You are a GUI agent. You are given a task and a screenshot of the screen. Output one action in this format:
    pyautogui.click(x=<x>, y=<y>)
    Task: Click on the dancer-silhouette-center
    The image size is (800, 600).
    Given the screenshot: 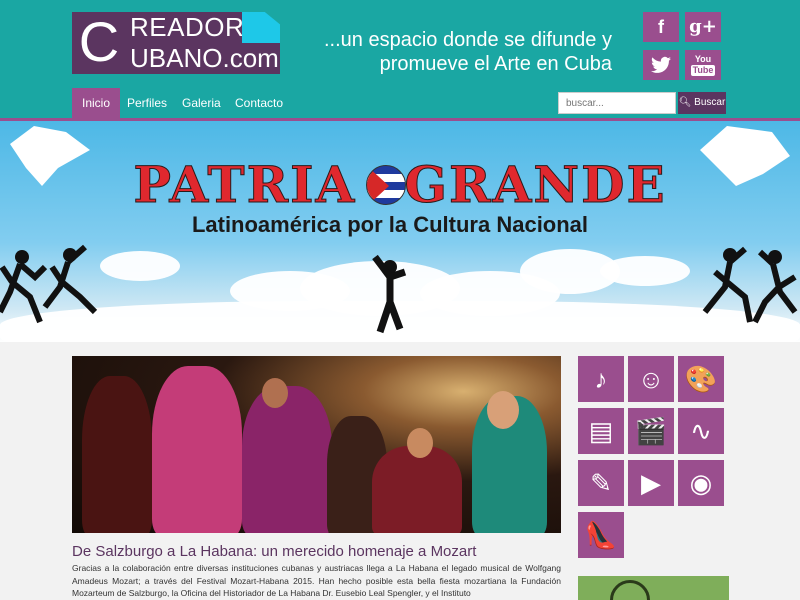 What is the action you would take?
    pyautogui.click(x=389, y=294)
    